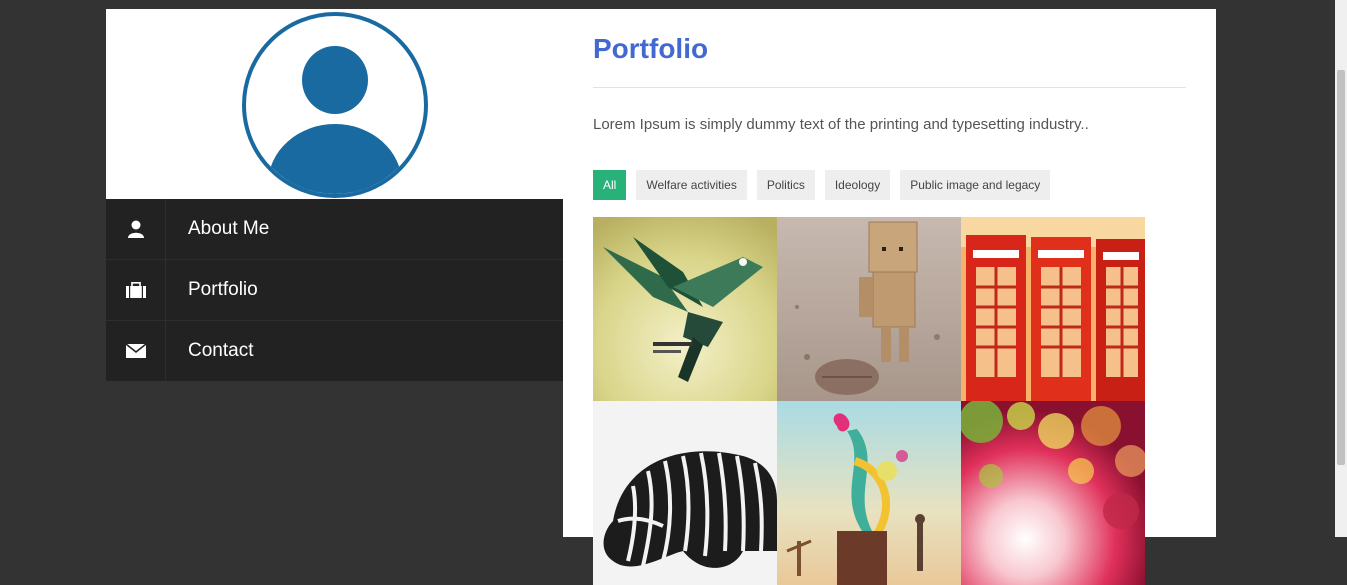 The height and width of the screenshot is (585, 1347). I want to click on filter-all: All, so click(610, 185).